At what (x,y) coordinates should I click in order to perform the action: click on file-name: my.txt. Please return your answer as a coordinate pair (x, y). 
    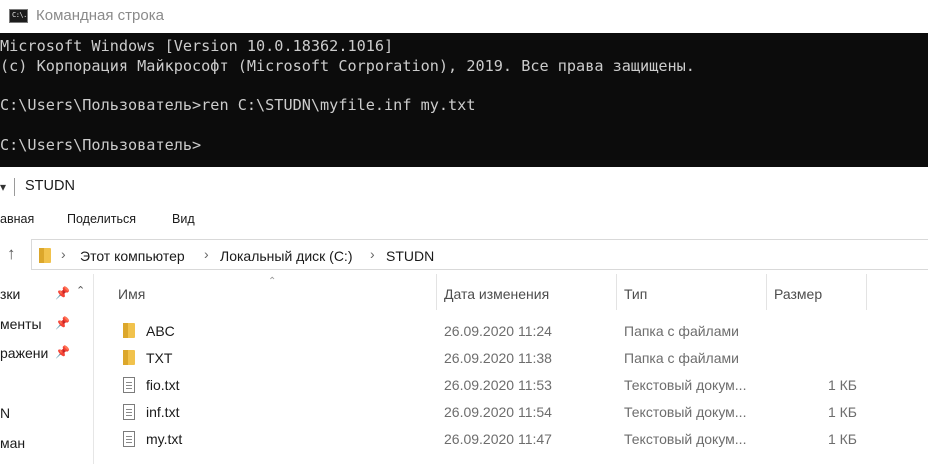
    Looking at the image, I should click on (164, 439).